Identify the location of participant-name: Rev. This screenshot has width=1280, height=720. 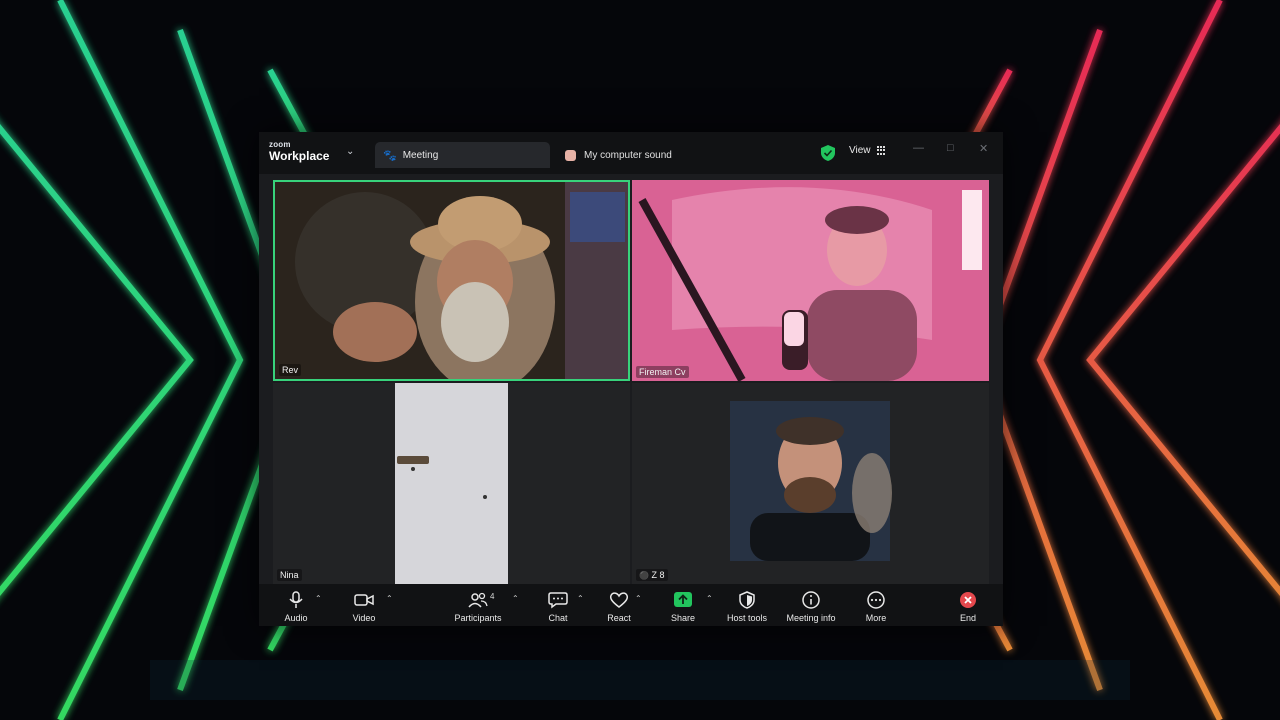
(290, 370).